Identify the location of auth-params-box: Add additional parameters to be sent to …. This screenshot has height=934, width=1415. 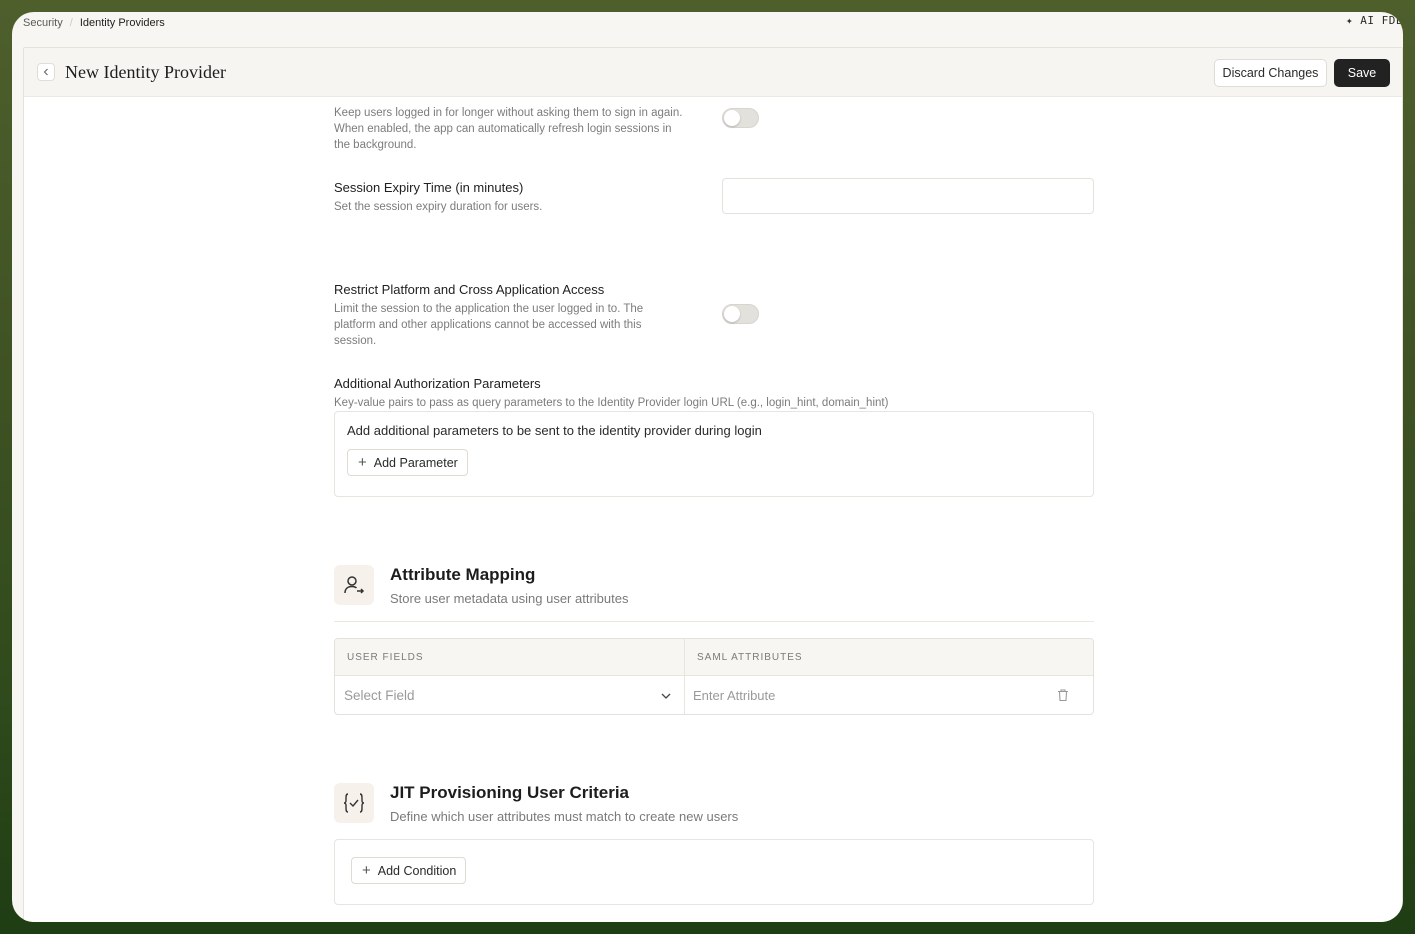
(714, 454).